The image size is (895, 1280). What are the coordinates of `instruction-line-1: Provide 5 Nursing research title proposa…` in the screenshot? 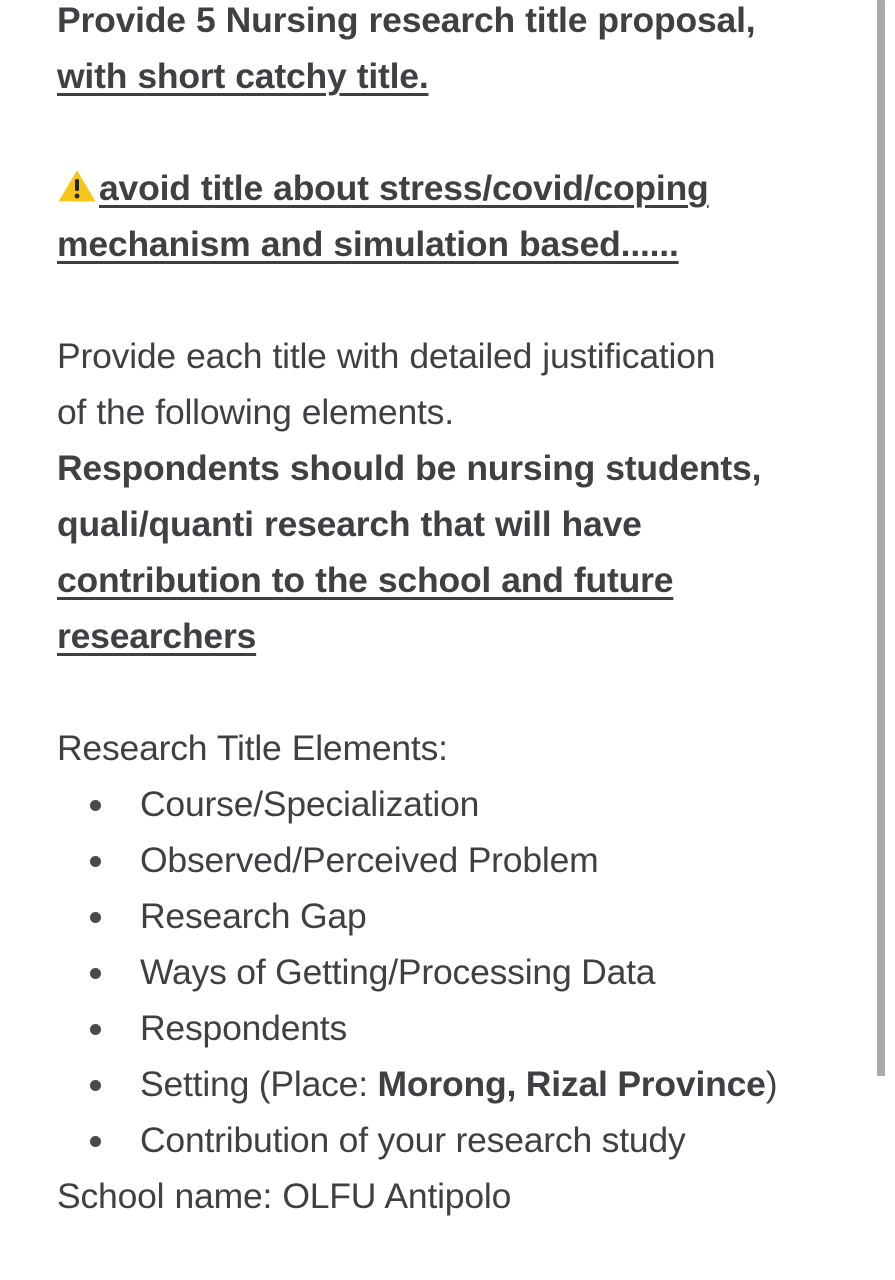 It's located at (406, 20).